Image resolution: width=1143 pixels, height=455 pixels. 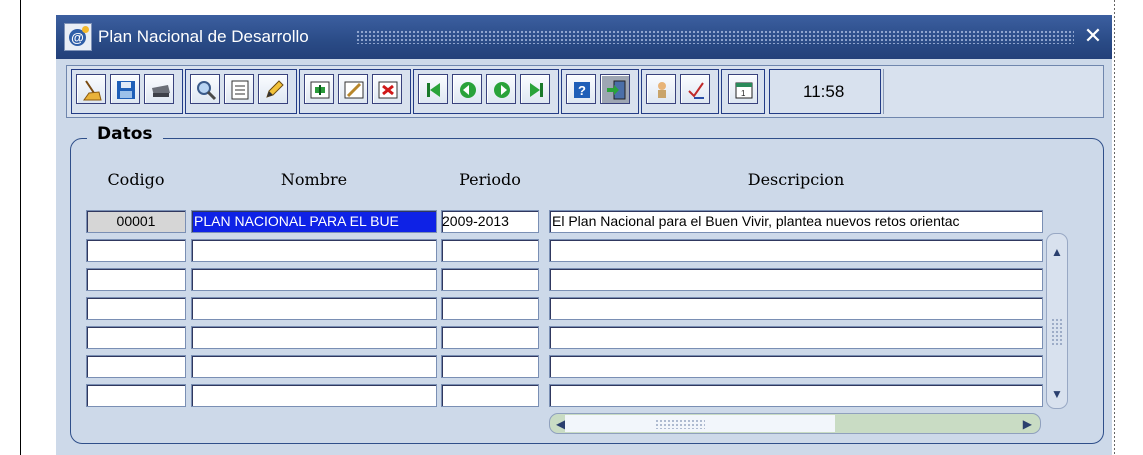 I want to click on svg-text: 1, so click(x=743, y=93).